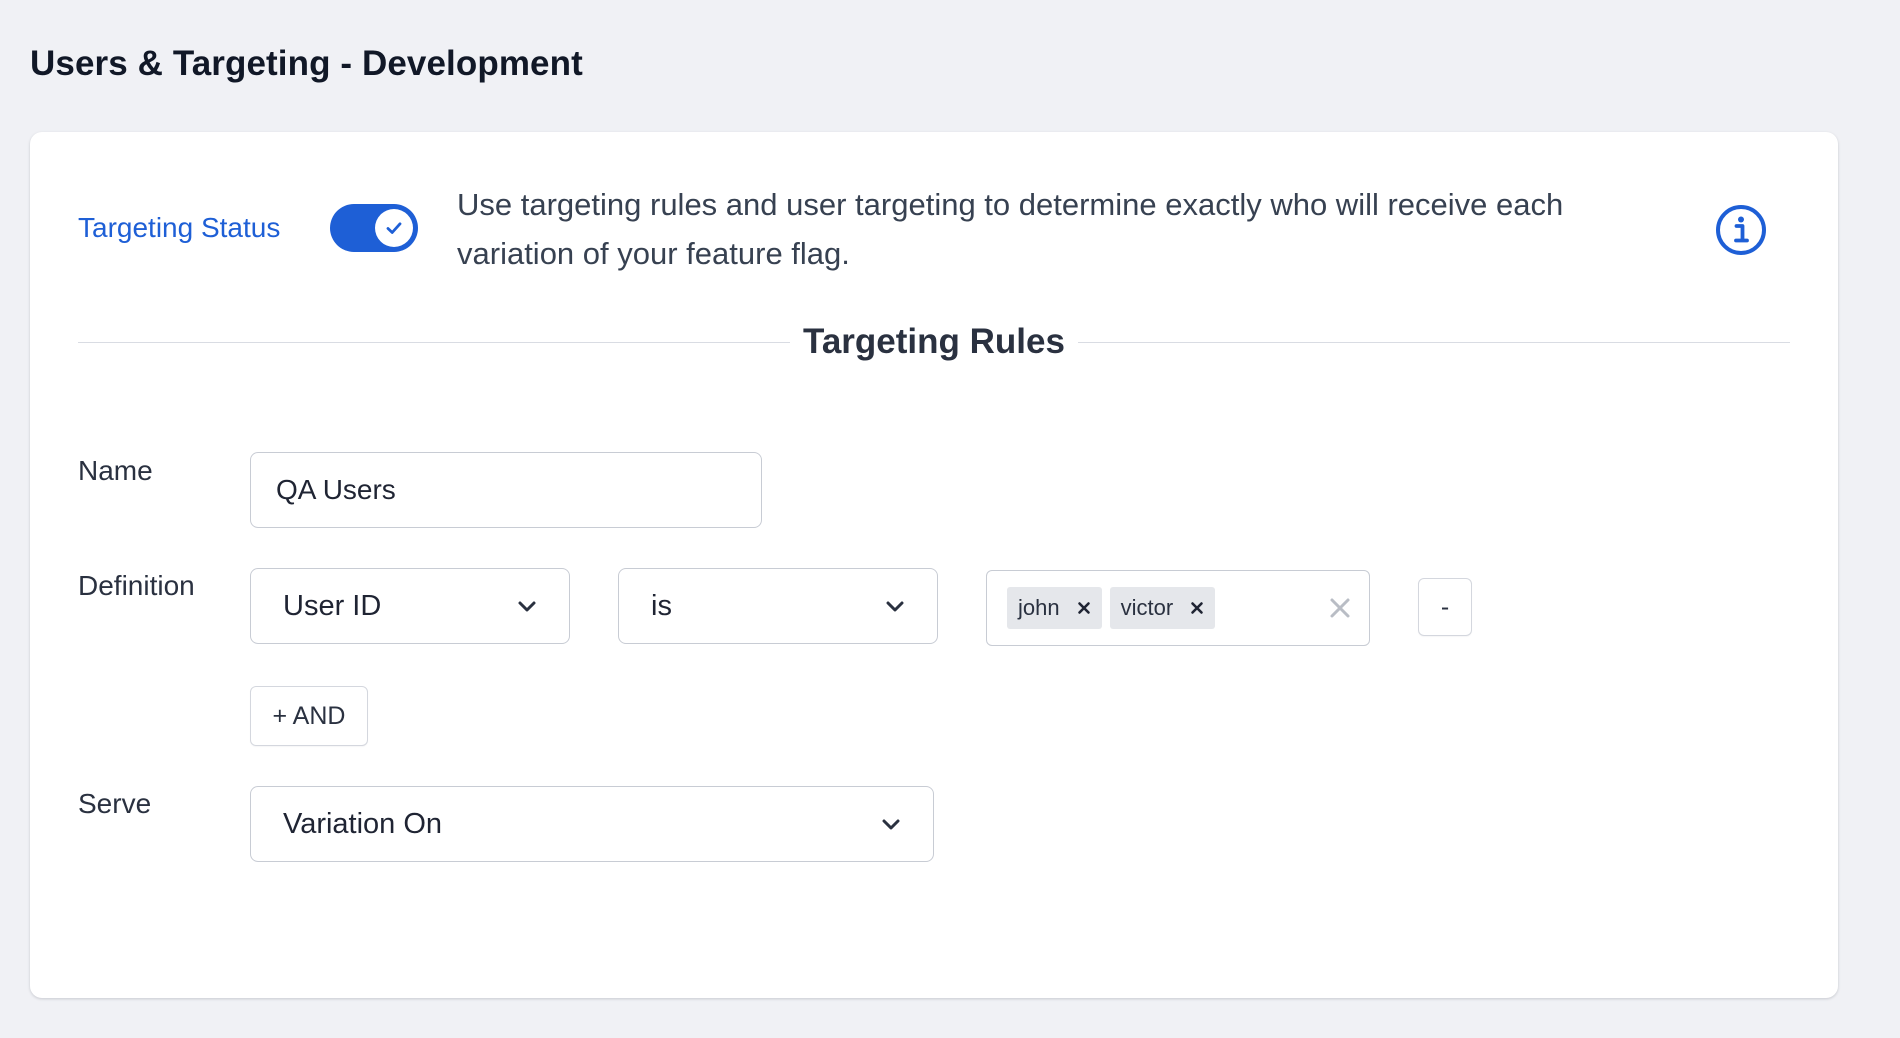 The height and width of the screenshot is (1038, 1900). What do you see at coordinates (778, 606) in the screenshot?
I see `definition-operator-select: is` at bounding box center [778, 606].